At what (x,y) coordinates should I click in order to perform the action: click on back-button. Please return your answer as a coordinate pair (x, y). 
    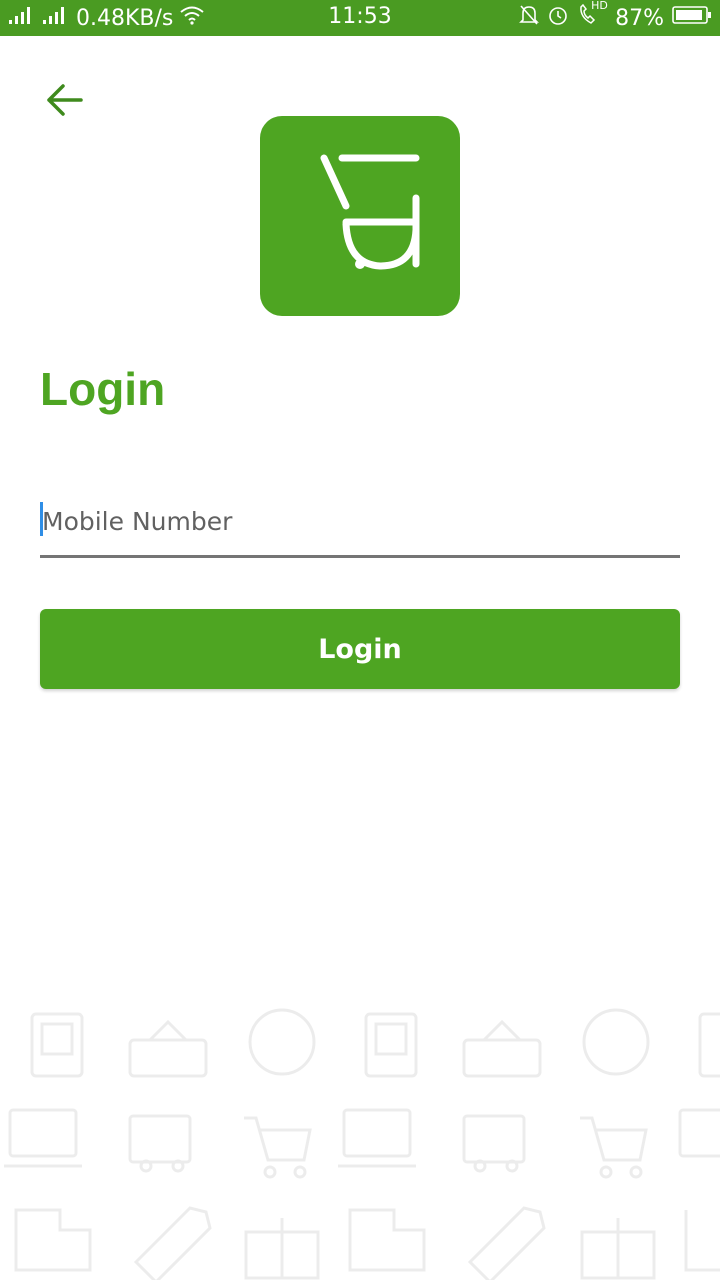
    Looking at the image, I should click on (64, 102).